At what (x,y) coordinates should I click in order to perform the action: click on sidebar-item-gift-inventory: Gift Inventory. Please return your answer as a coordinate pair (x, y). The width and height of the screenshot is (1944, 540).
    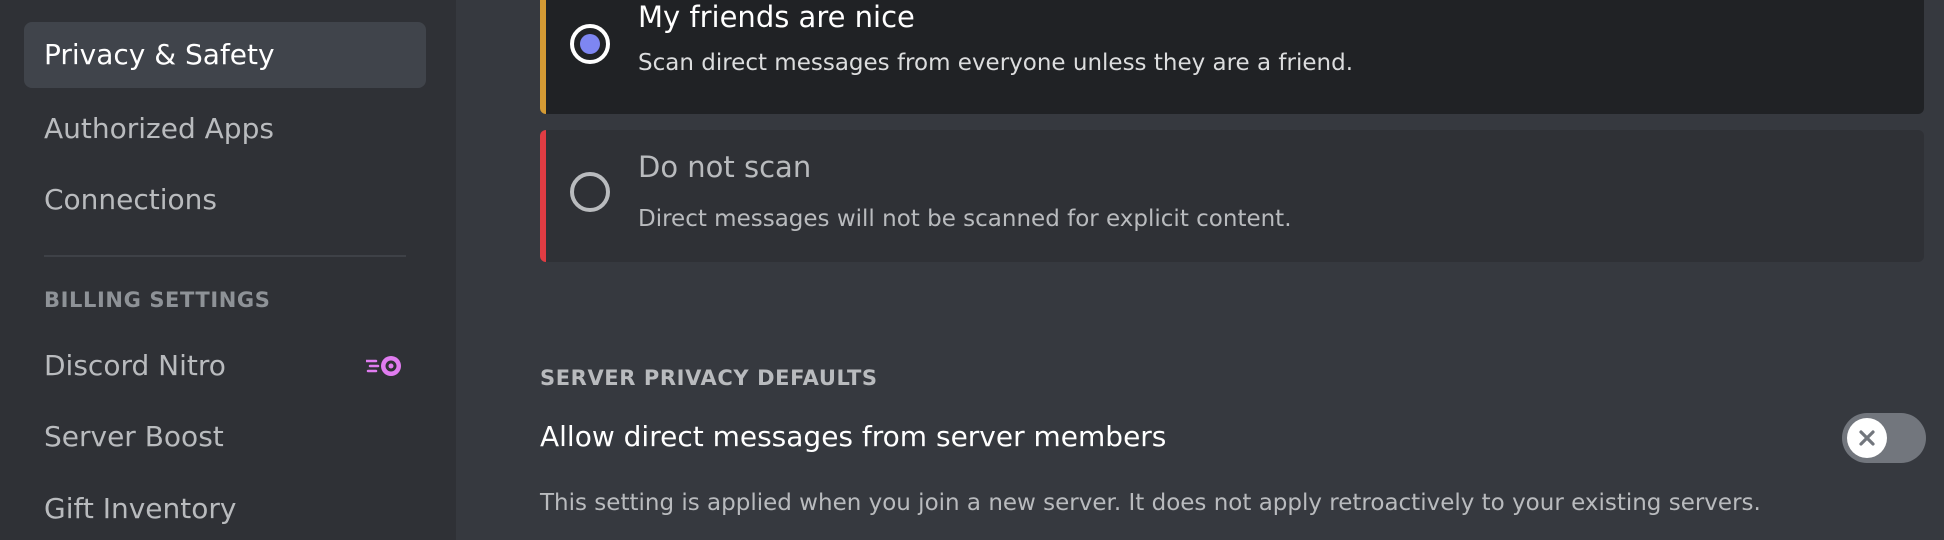
    Looking at the image, I should click on (225, 508).